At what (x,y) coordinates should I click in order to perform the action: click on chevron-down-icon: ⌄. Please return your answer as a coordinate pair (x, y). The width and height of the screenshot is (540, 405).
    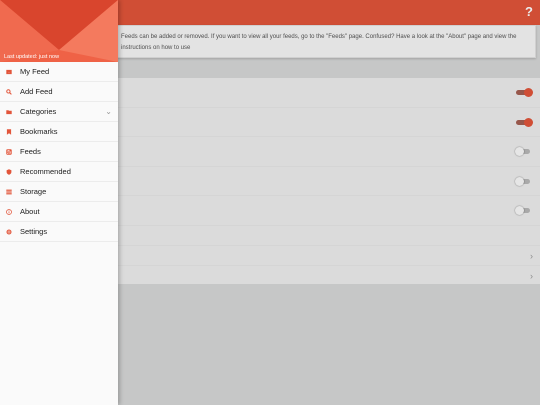
    Looking at the image, I should click on (108, 111).